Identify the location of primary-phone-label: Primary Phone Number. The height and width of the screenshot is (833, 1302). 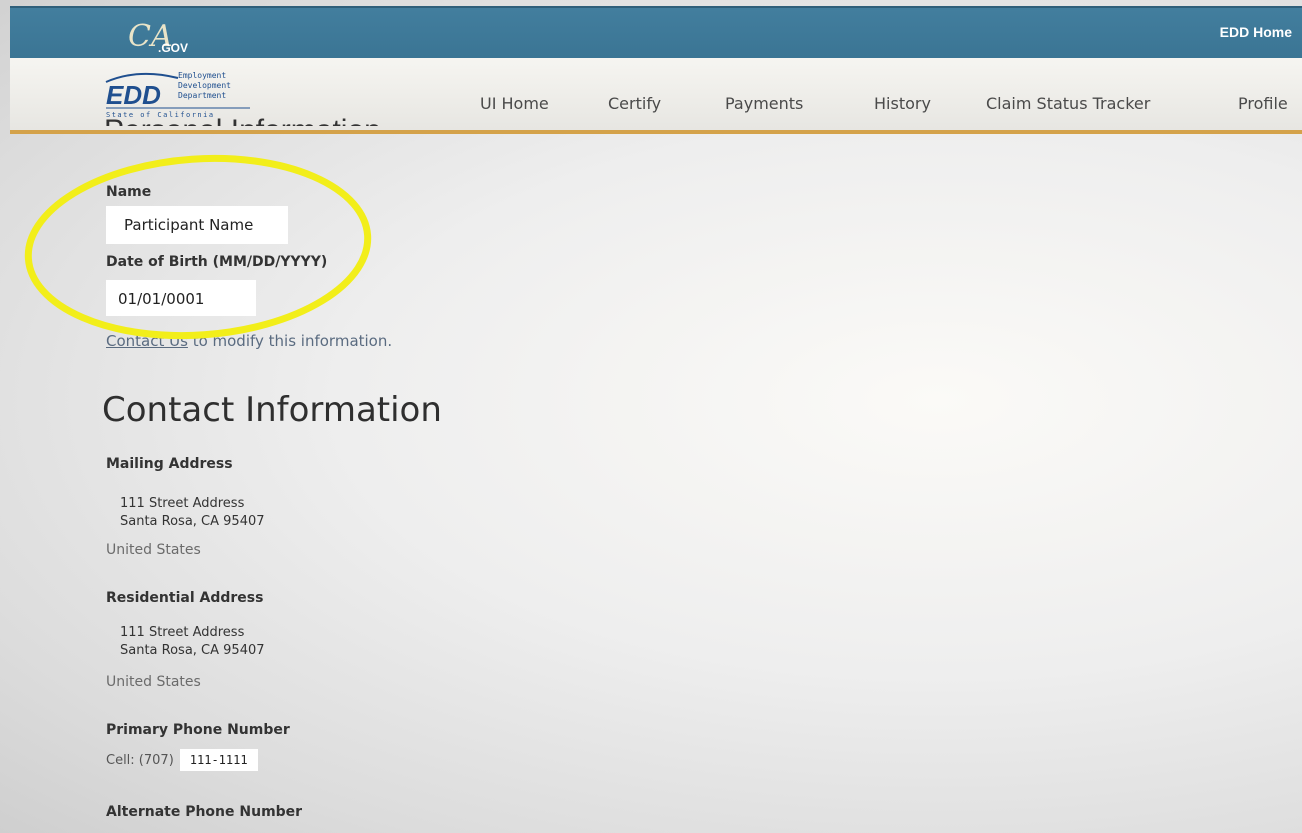
(198, 730).